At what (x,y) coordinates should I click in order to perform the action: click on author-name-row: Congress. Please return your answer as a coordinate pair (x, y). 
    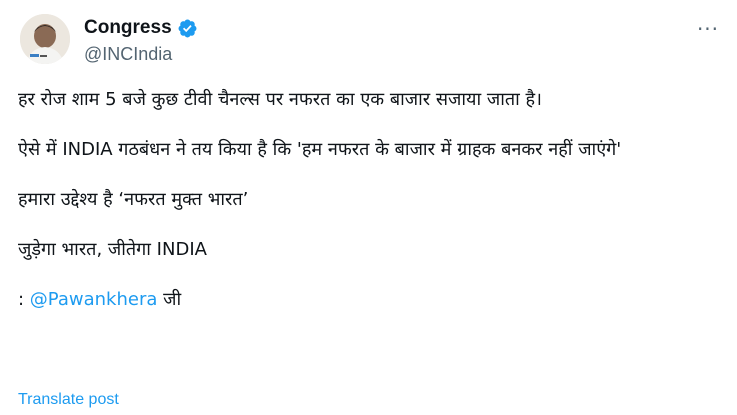
    Looking at the image, I should click on (141, 28).